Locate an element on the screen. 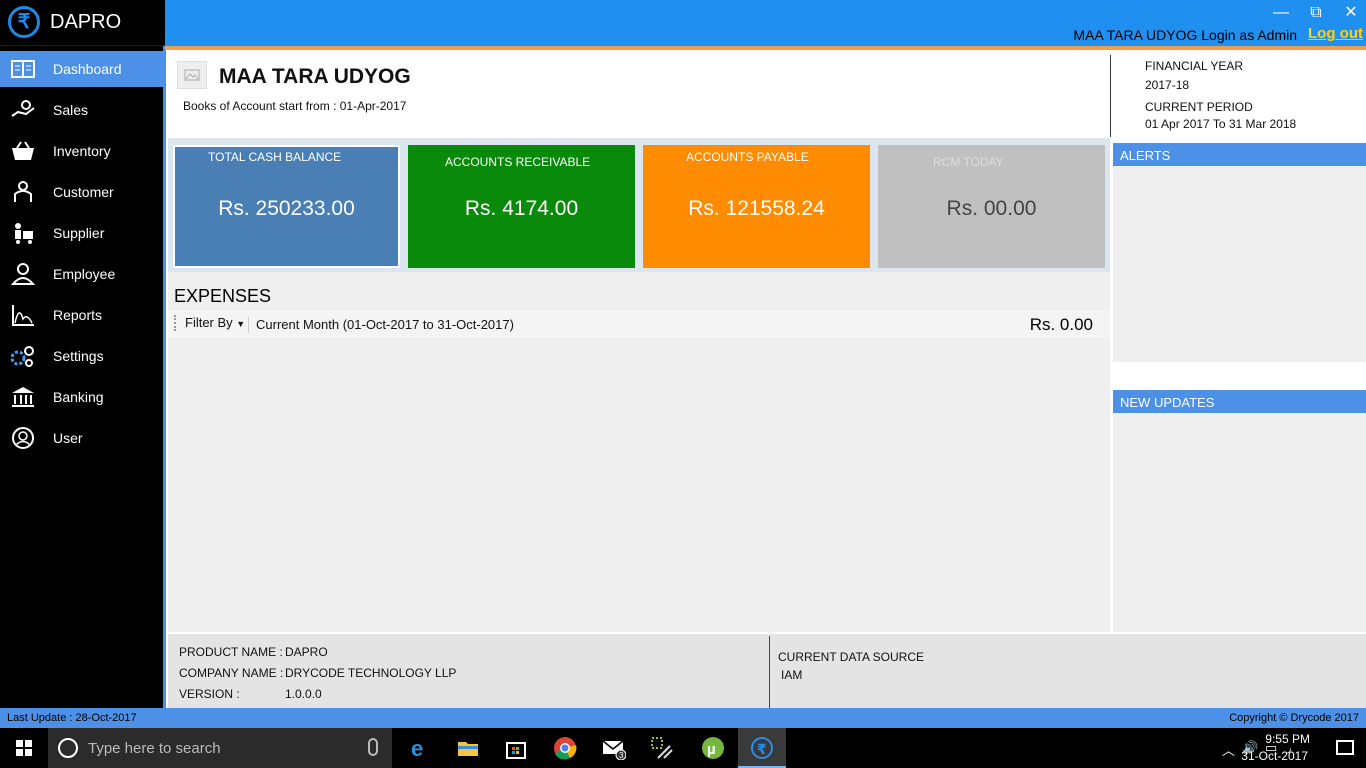 This screenshot has width=1366, height=768. basket-icon is located at coordinates (23, 150).